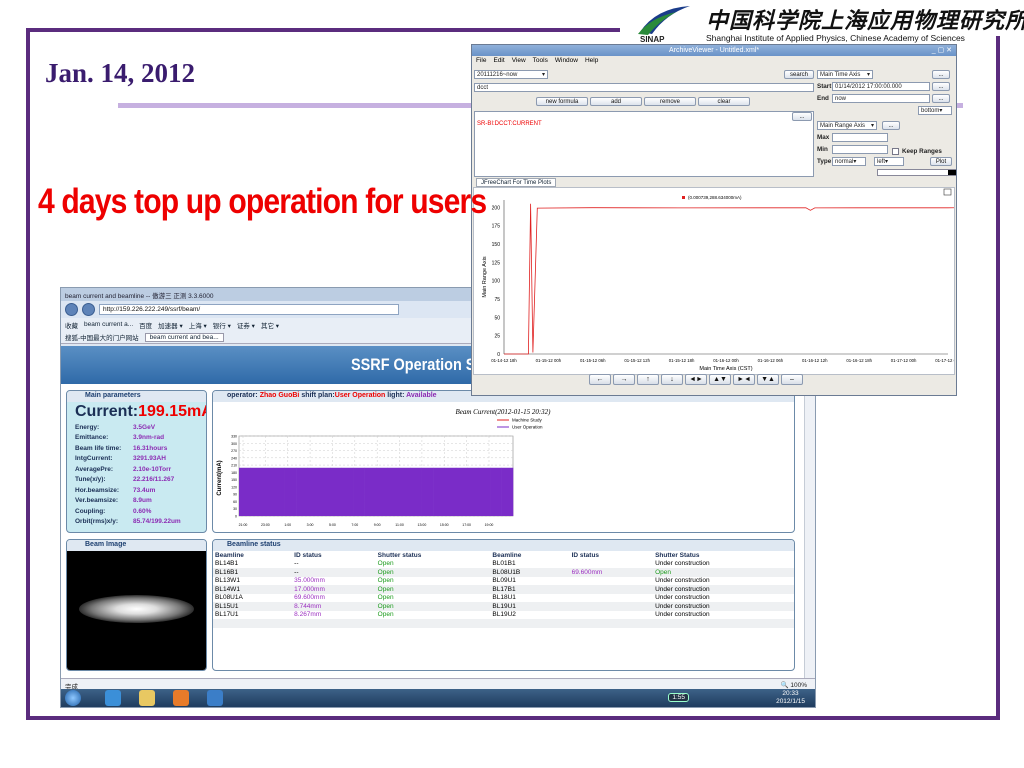 The height and width of the screenshot is (768, 1024). Describe the element at coordinates (744, 379) in the screenshot. I see `chart-nav-button: ►◄` at that location.